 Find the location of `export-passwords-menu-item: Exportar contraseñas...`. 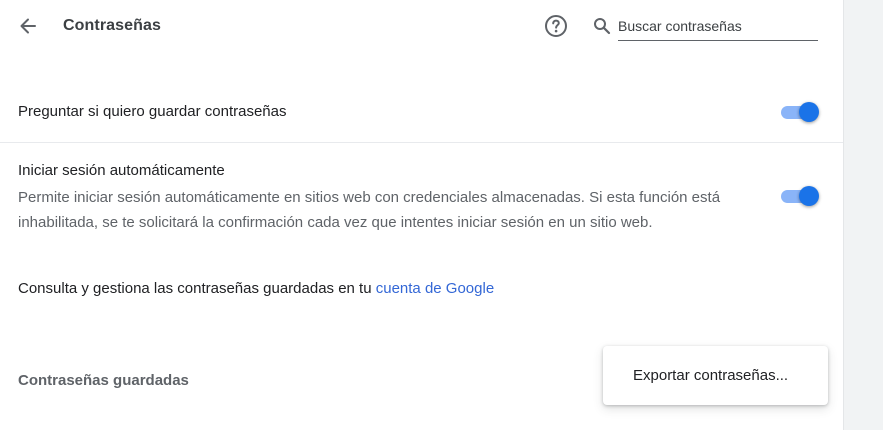

export-passwords-menu-item: Exportar contraseñas... is located at coordinates (715, 375).